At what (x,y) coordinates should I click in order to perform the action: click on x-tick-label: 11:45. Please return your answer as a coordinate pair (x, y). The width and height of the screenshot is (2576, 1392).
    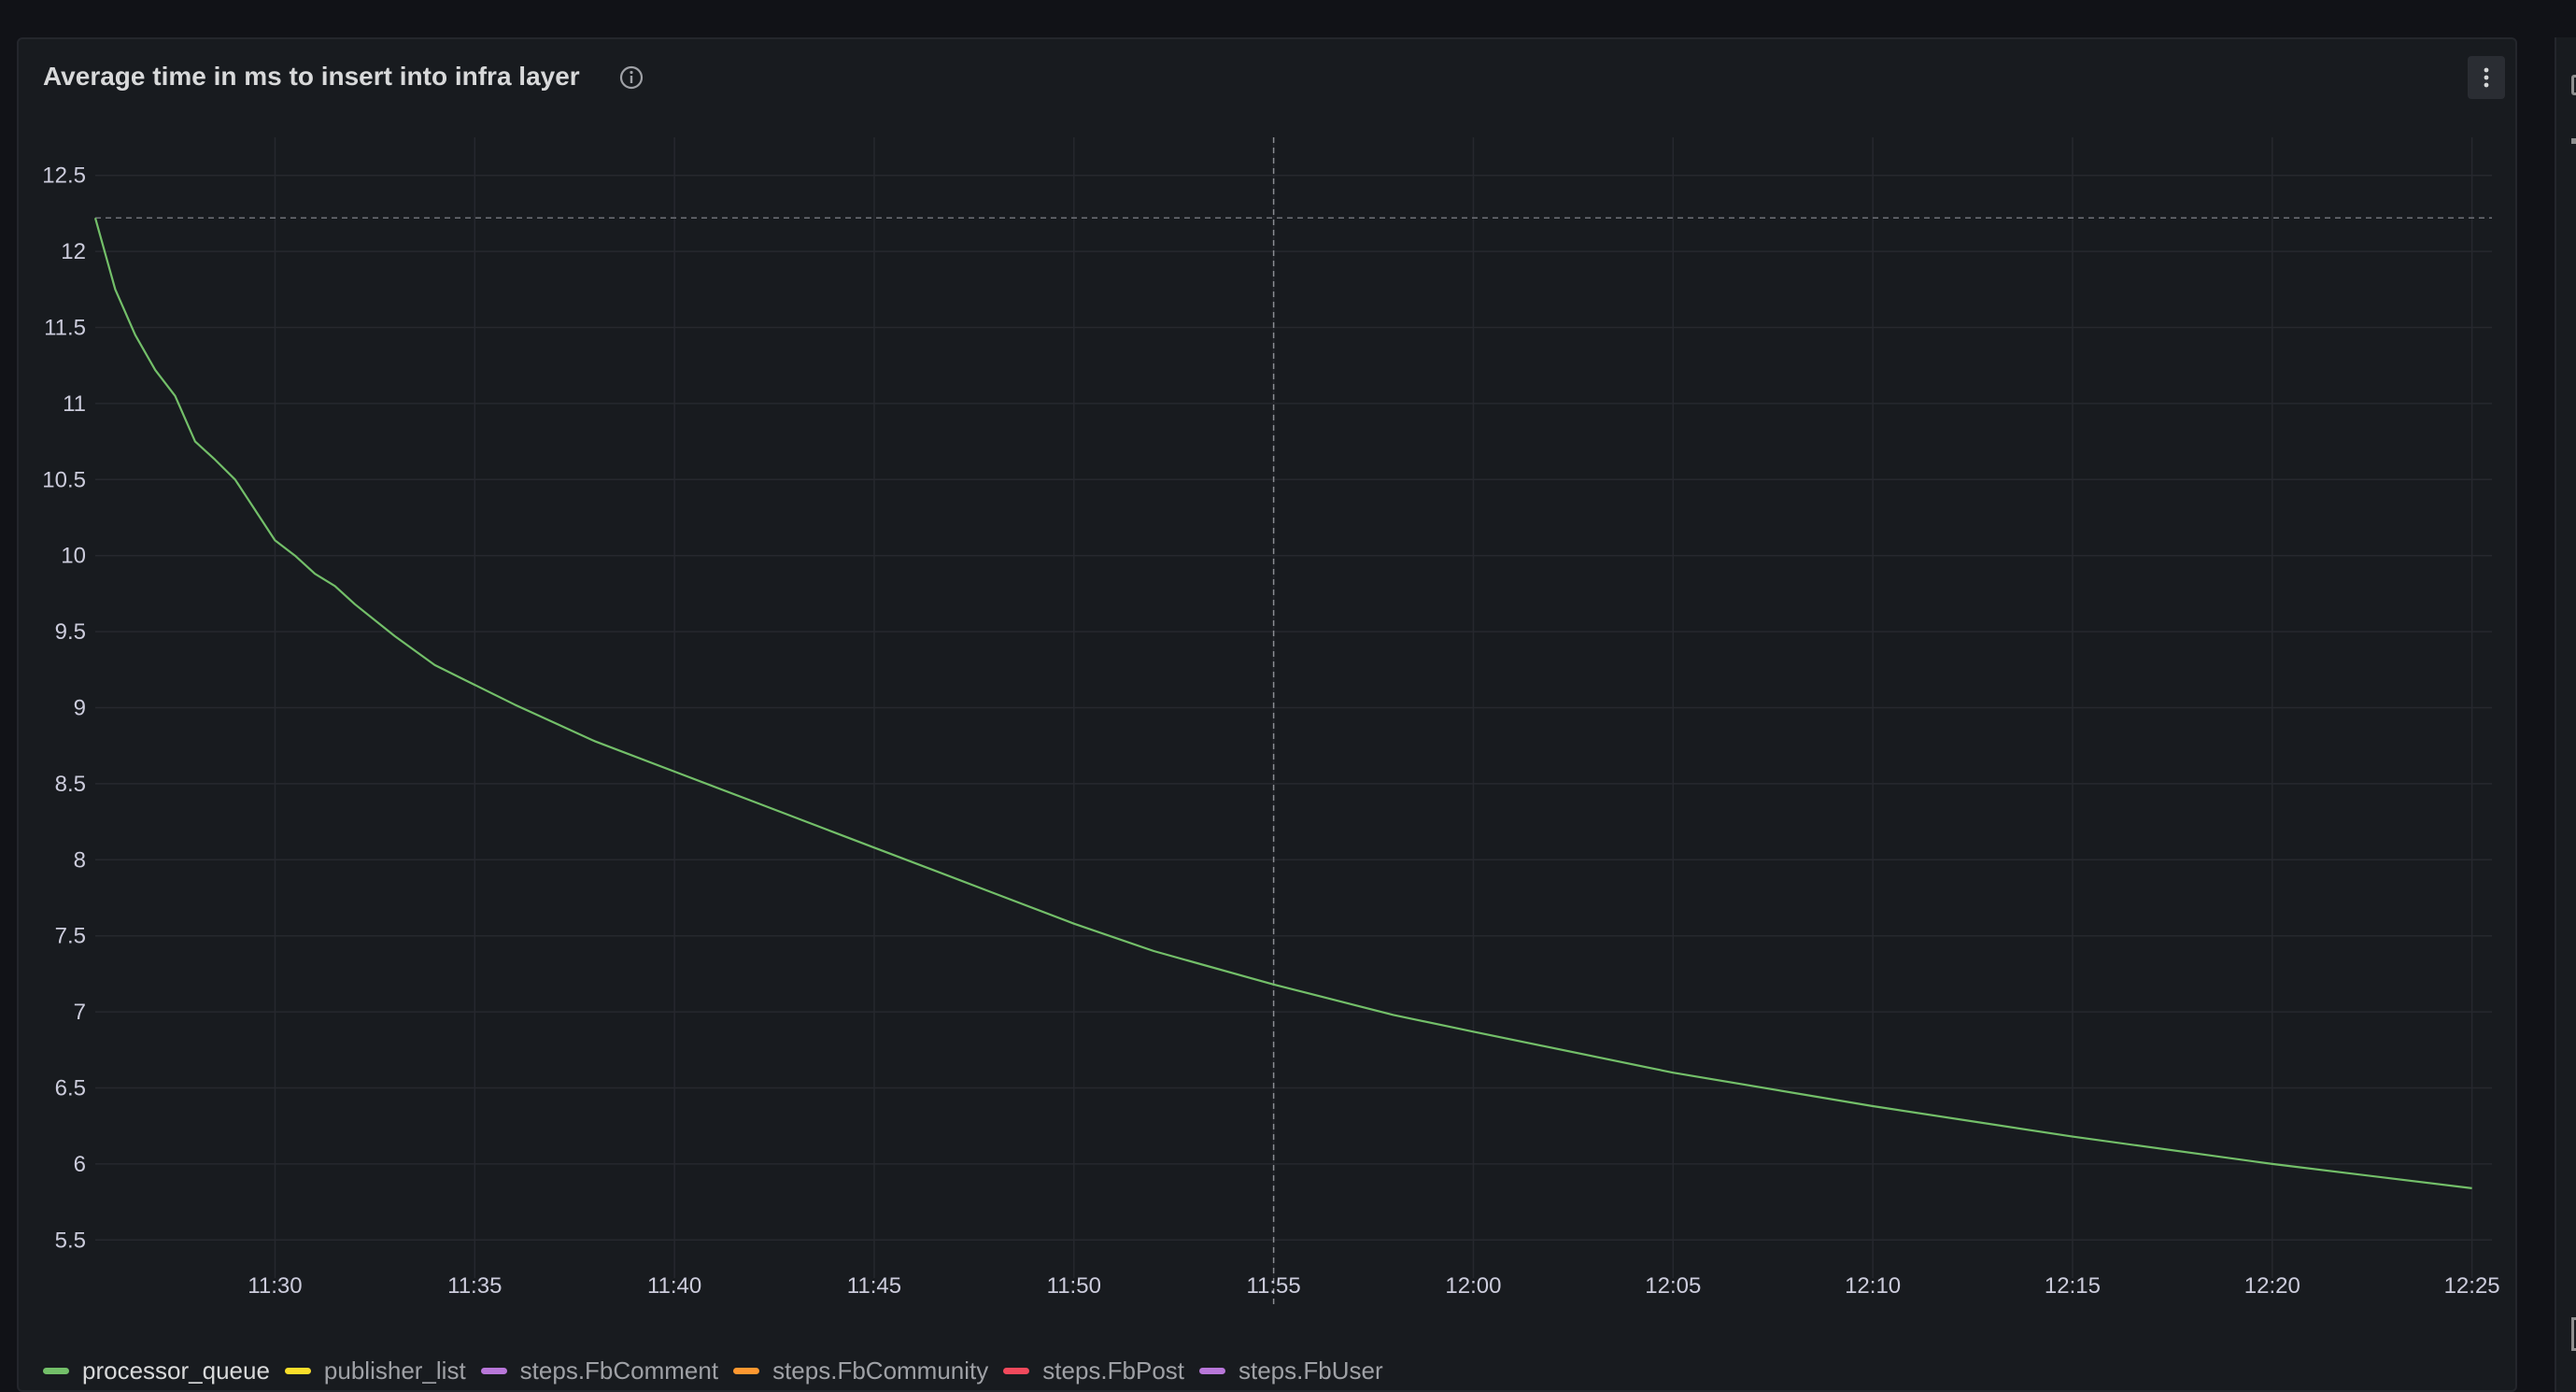
    Looking at the image, I should click on (874, 1286).